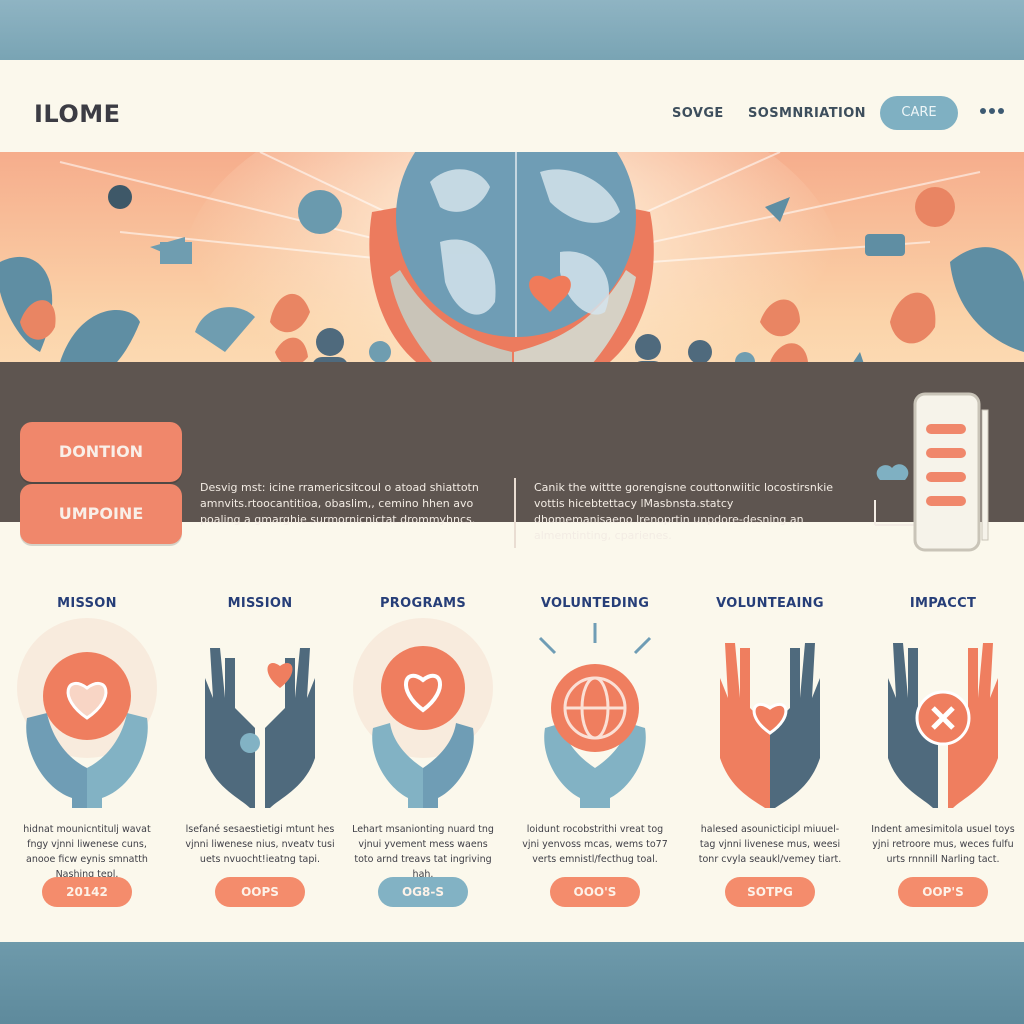  Describe the element at coordinates (515, 513) in the screenshot. I see `band-divider` at that location.